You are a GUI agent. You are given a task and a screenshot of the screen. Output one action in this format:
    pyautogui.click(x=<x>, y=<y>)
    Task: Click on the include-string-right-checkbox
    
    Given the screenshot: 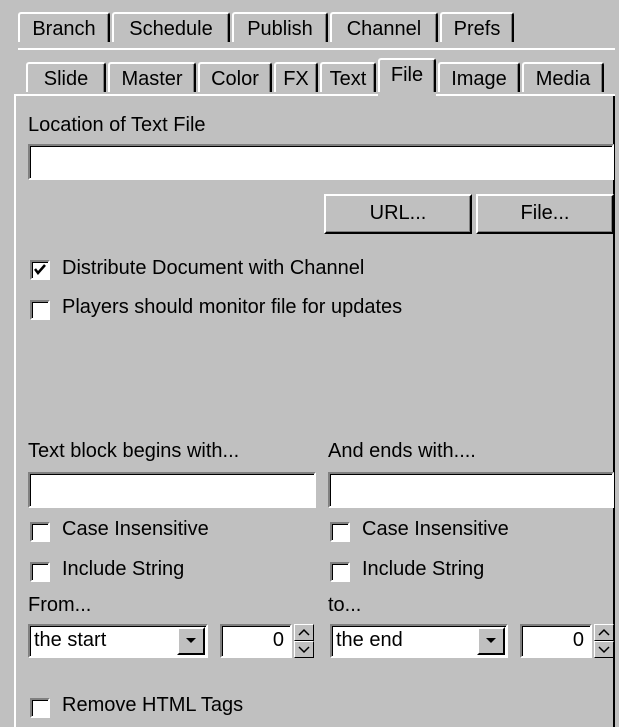 What is the action you would take?
    pyautogui.click(x=340, y=572)
    